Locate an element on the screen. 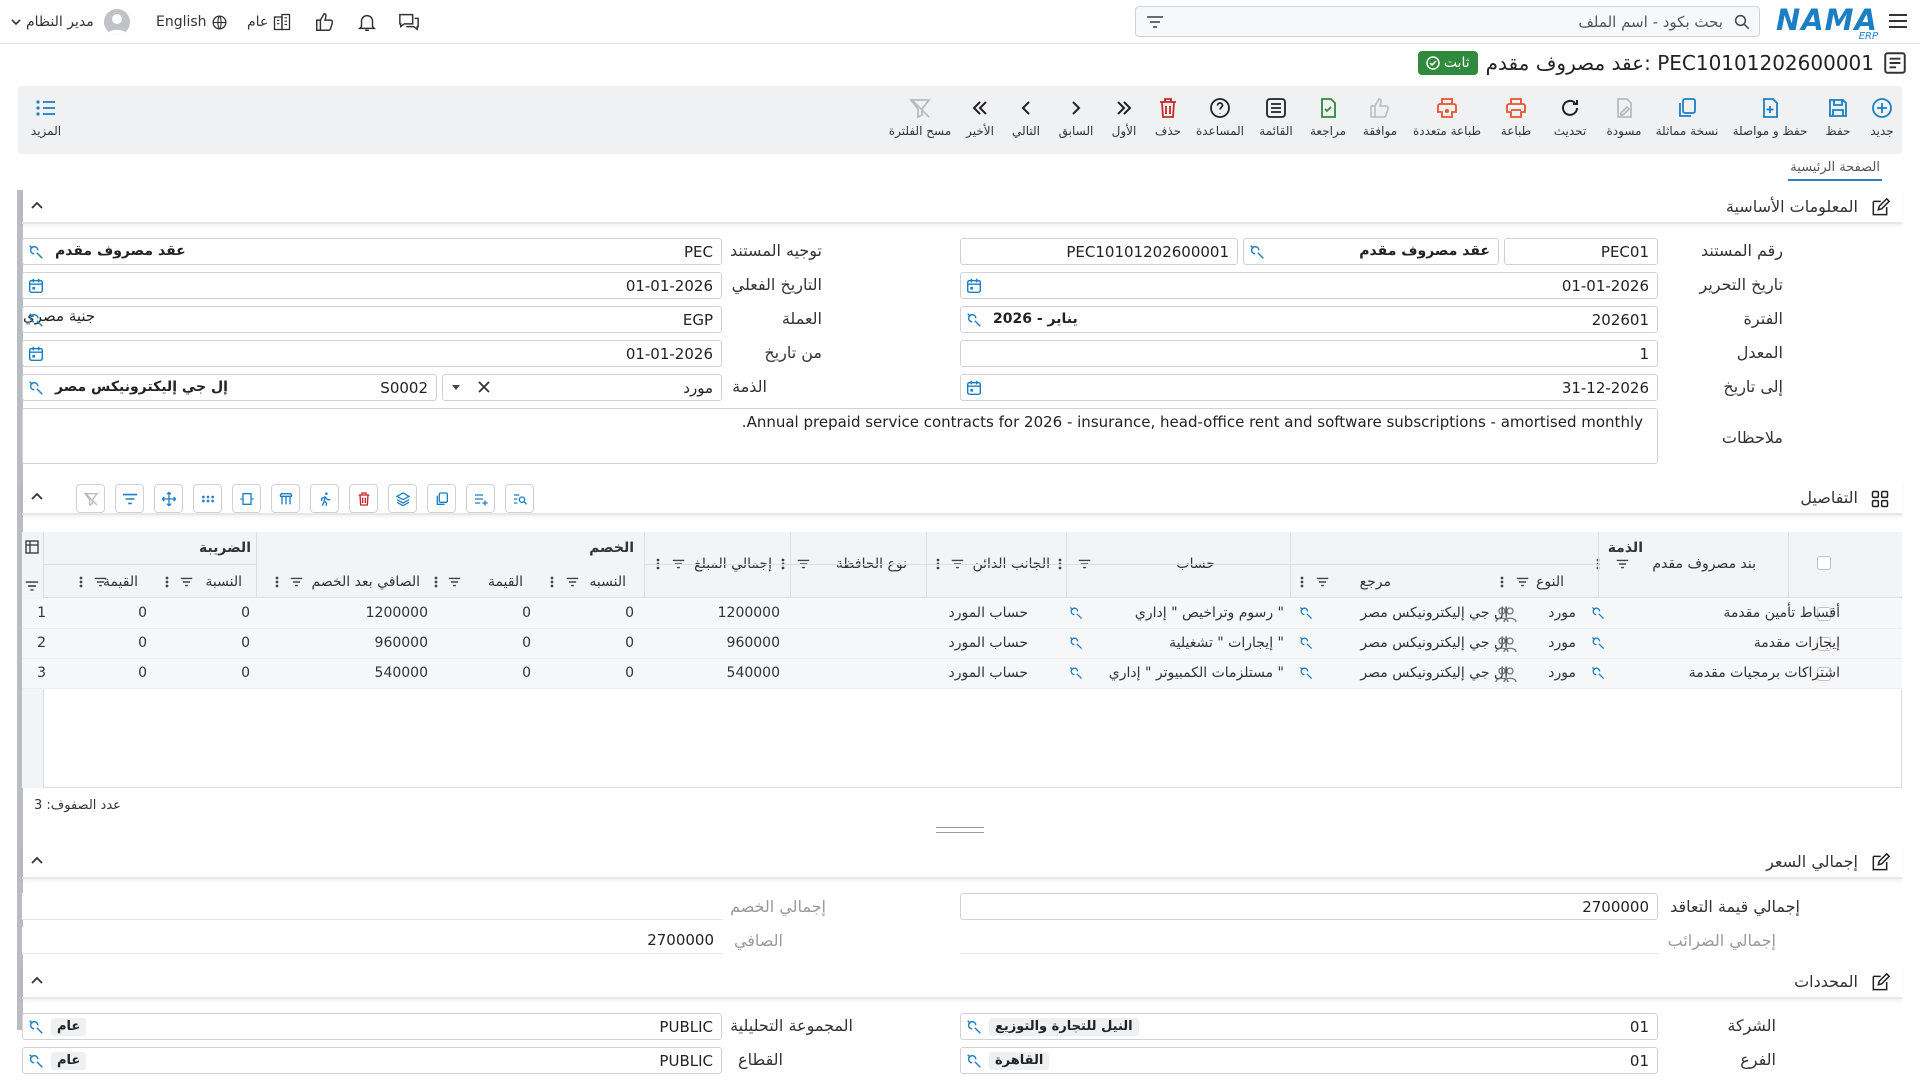  direction-field: PEC عقد مصروف مقدم is located at coordinates (372, 251).